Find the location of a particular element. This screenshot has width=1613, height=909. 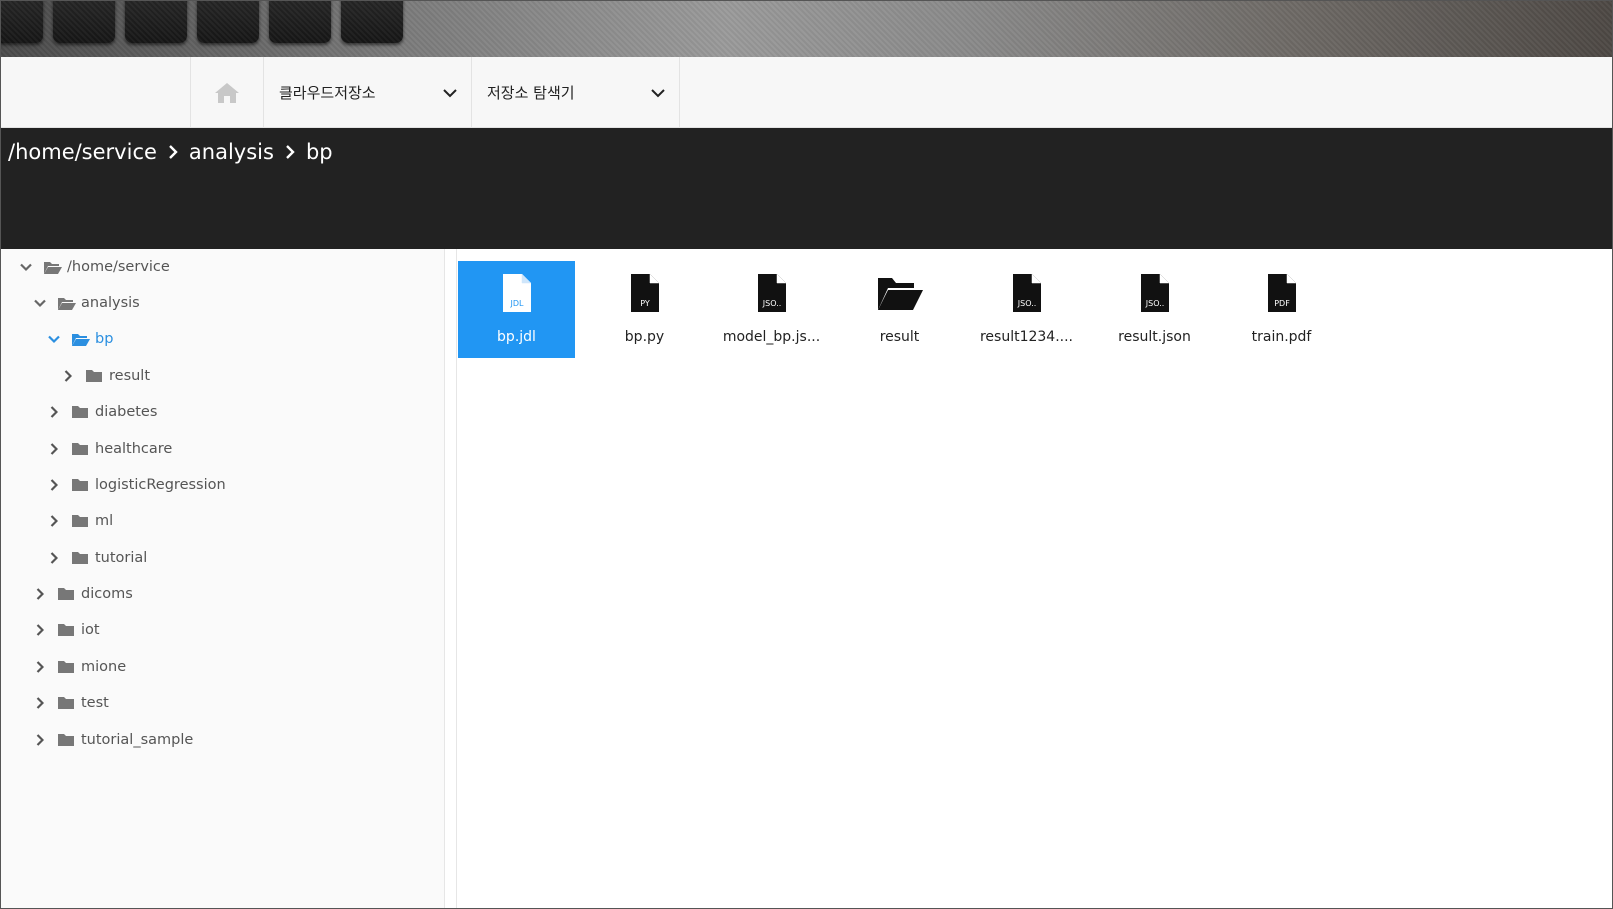

tree-item-label: /home/service is located at coordinates (118, 267).